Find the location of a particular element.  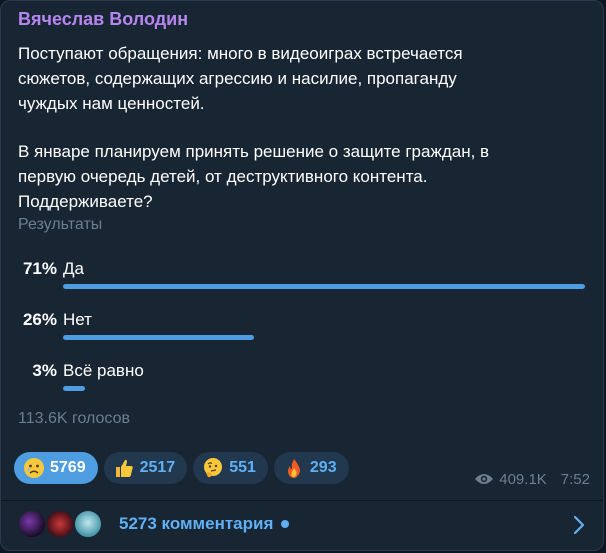

message-line: Поддерживаете? is located at coordinates (85, 201).